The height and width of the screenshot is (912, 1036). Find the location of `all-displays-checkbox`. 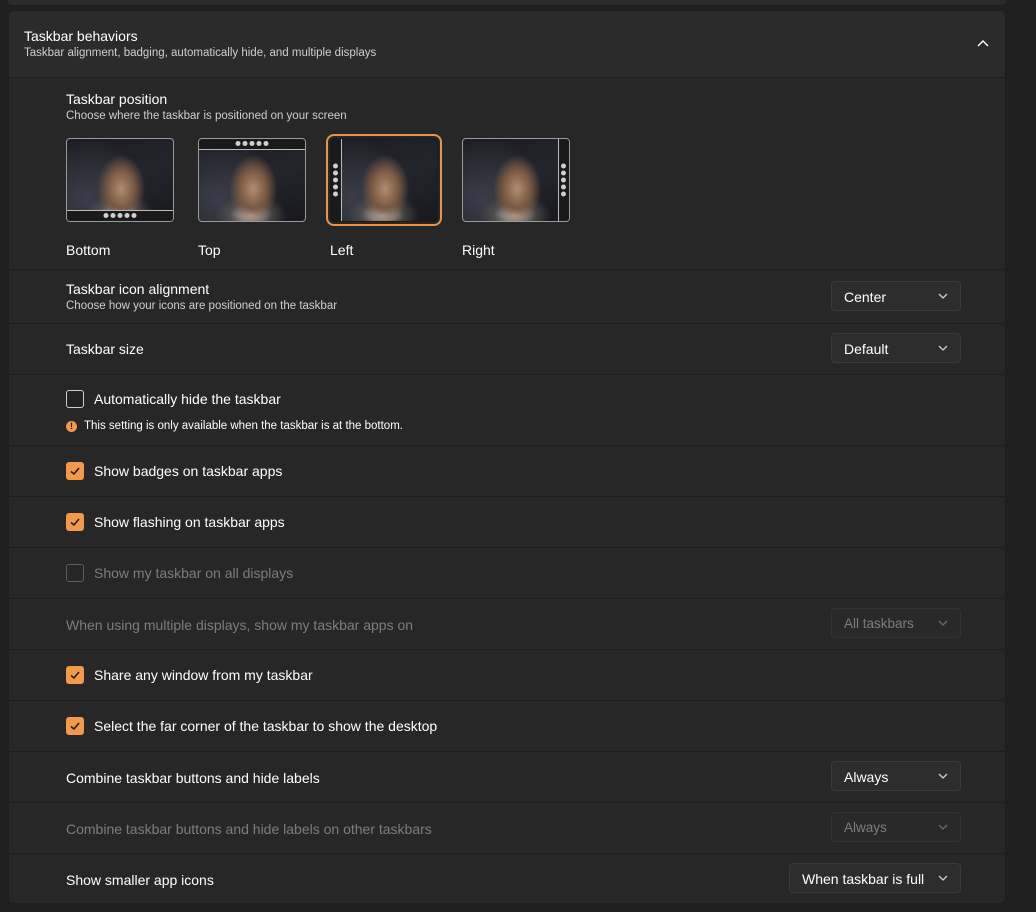

all-displays-checkbox is located at coordinates (75, 573).